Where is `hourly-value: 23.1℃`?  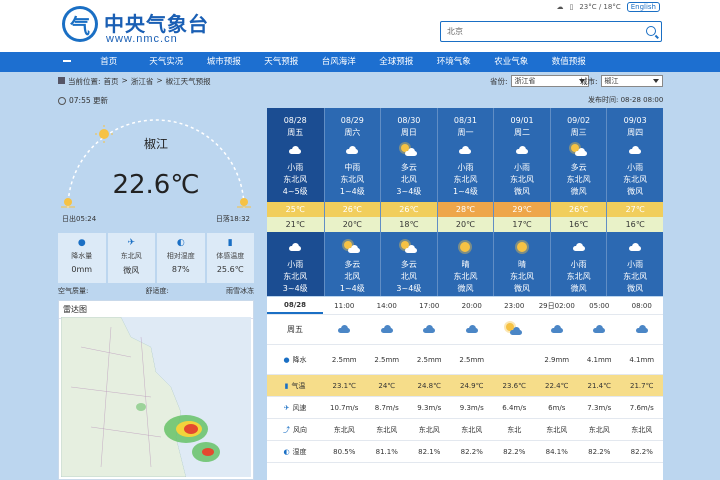 hourly-value: 23.1℃ is located at coordinates (344, 385).